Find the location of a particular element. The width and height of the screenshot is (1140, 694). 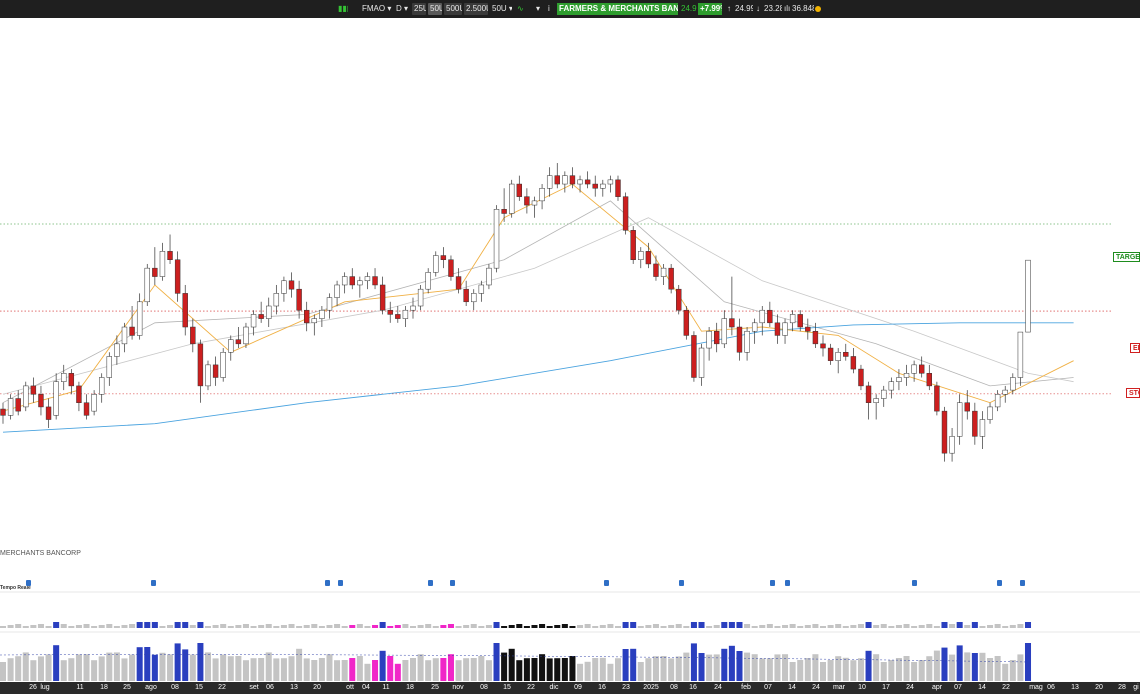

info-icon: i is located at coordinates (550, 9).